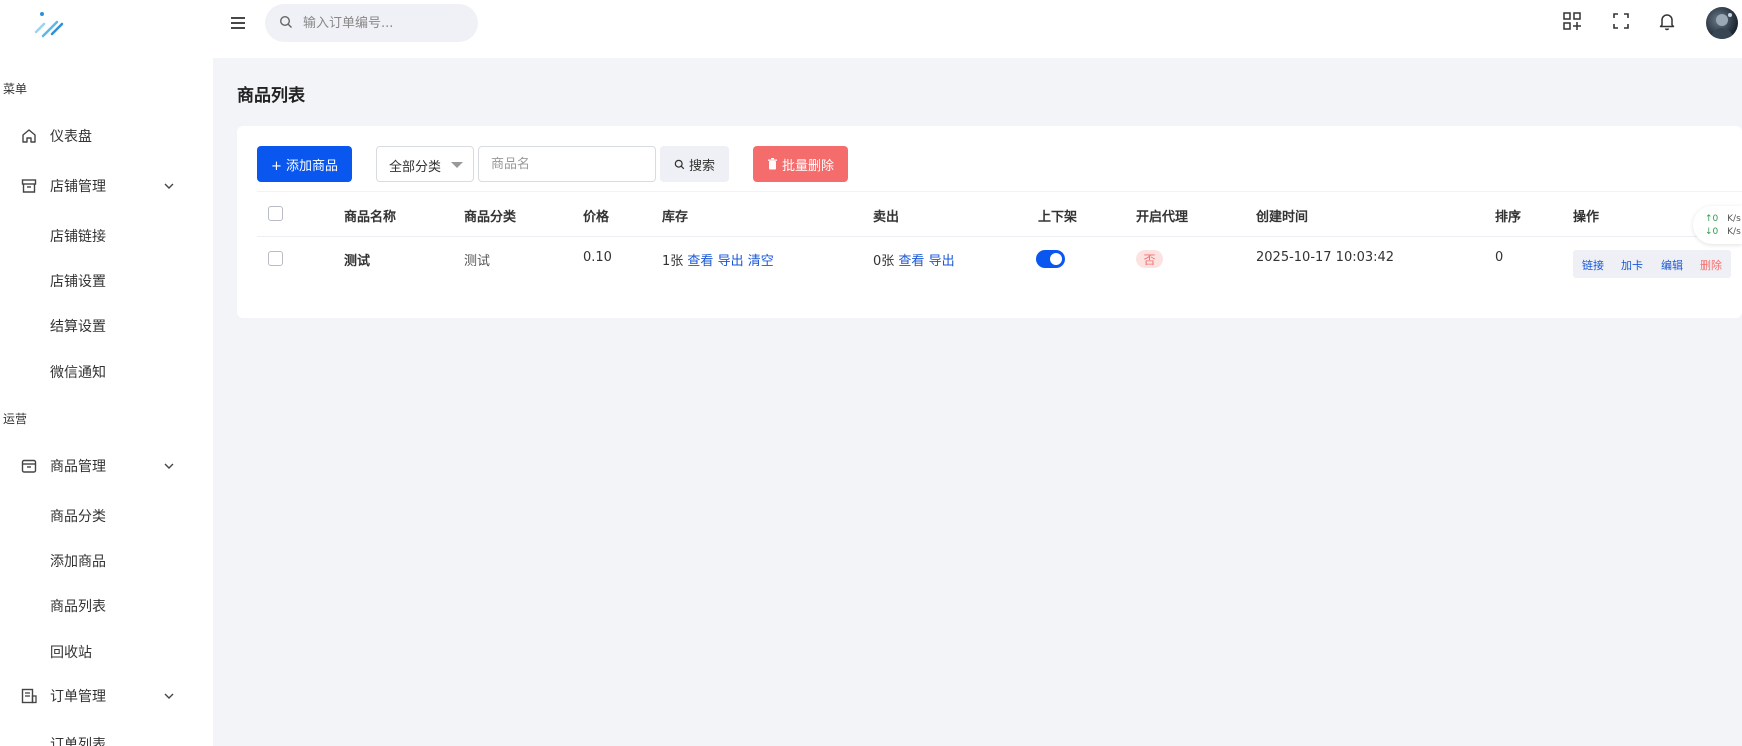 The height and width of the screenshot is (746, 1742). What do you see at coordinates (1162, 217) in the screenshot?
I see `column-header-proxy: 开启代理` at bounding box center [1162, 217].